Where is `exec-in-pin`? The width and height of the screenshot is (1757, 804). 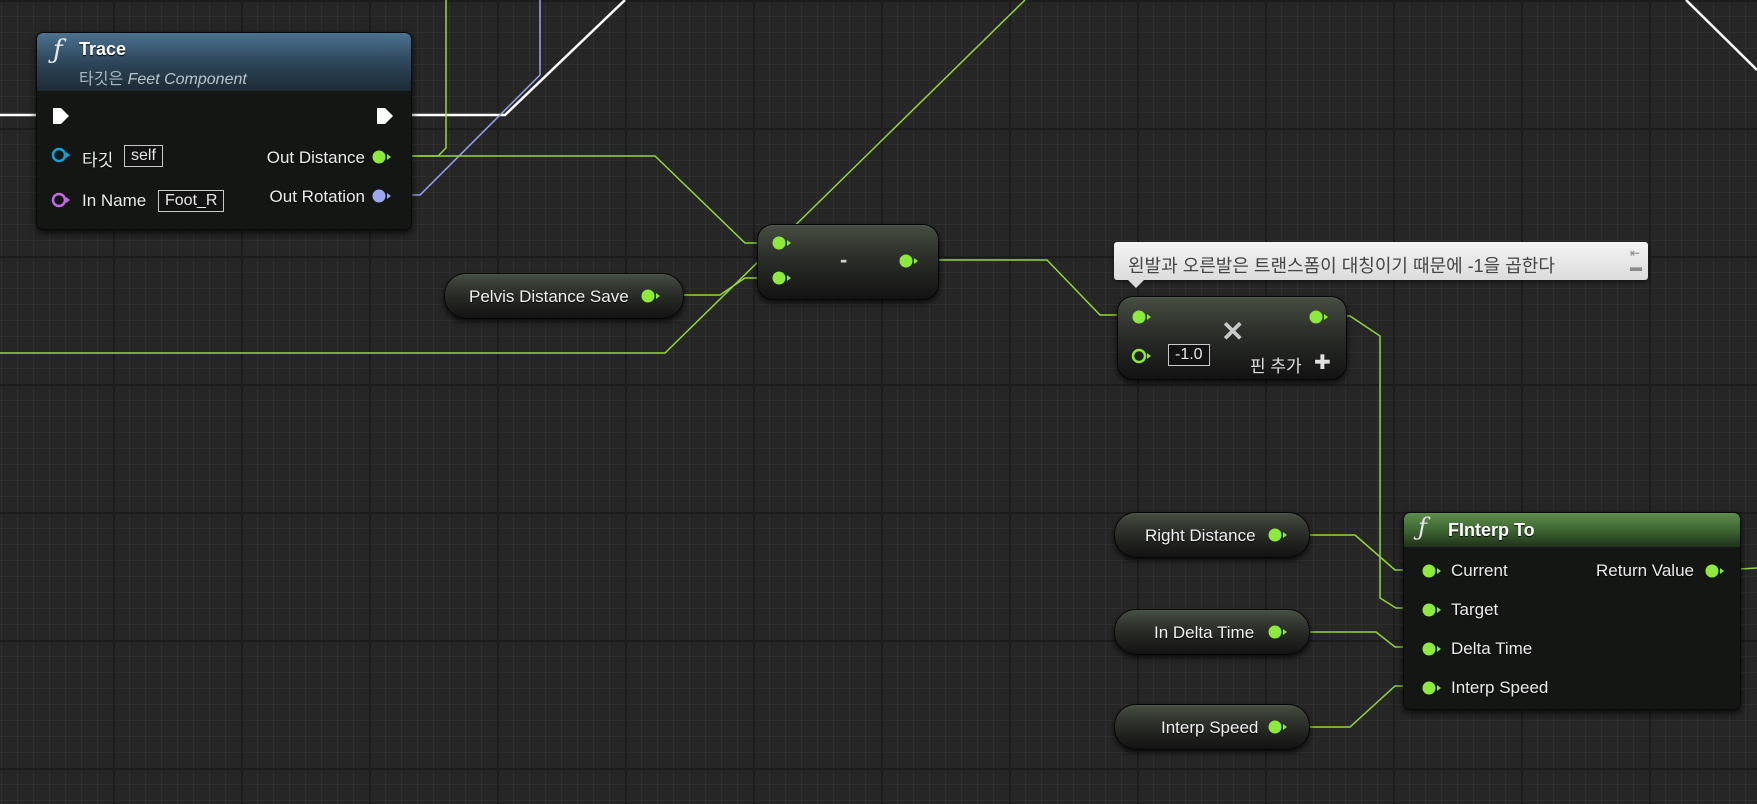
exec-in-pin is located at coordinates (61, 116).